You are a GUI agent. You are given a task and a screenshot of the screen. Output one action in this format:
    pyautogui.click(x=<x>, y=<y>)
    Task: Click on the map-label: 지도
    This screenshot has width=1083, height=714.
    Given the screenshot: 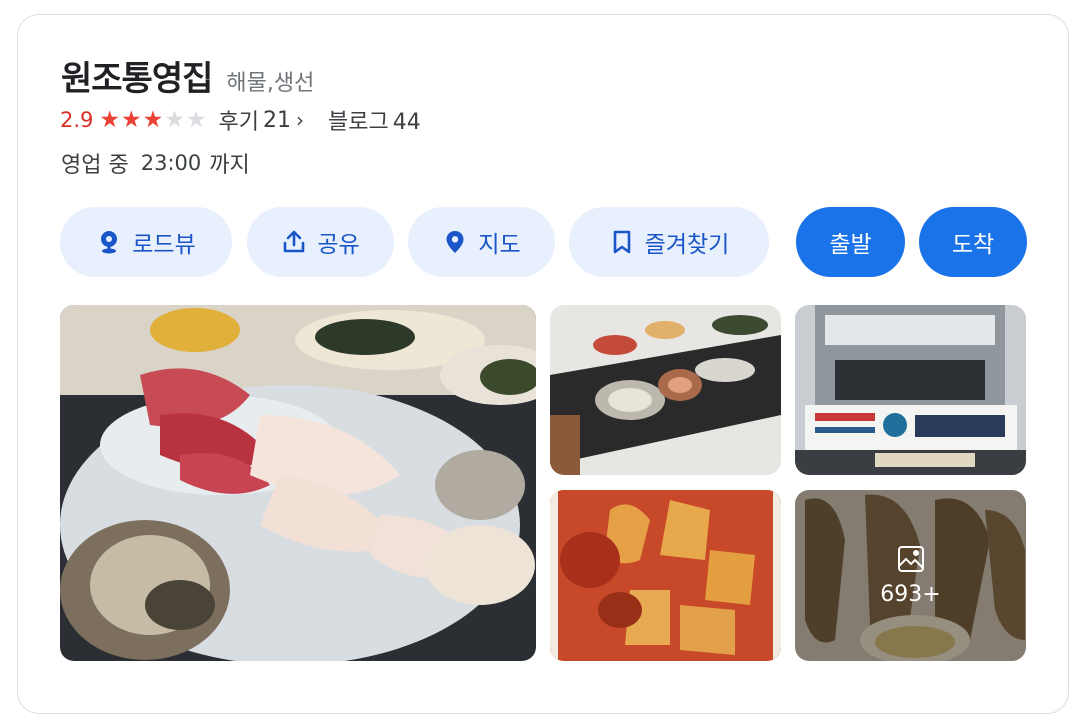 What is the action you would take?
    pyautogui.click(x=499, y=245)
    